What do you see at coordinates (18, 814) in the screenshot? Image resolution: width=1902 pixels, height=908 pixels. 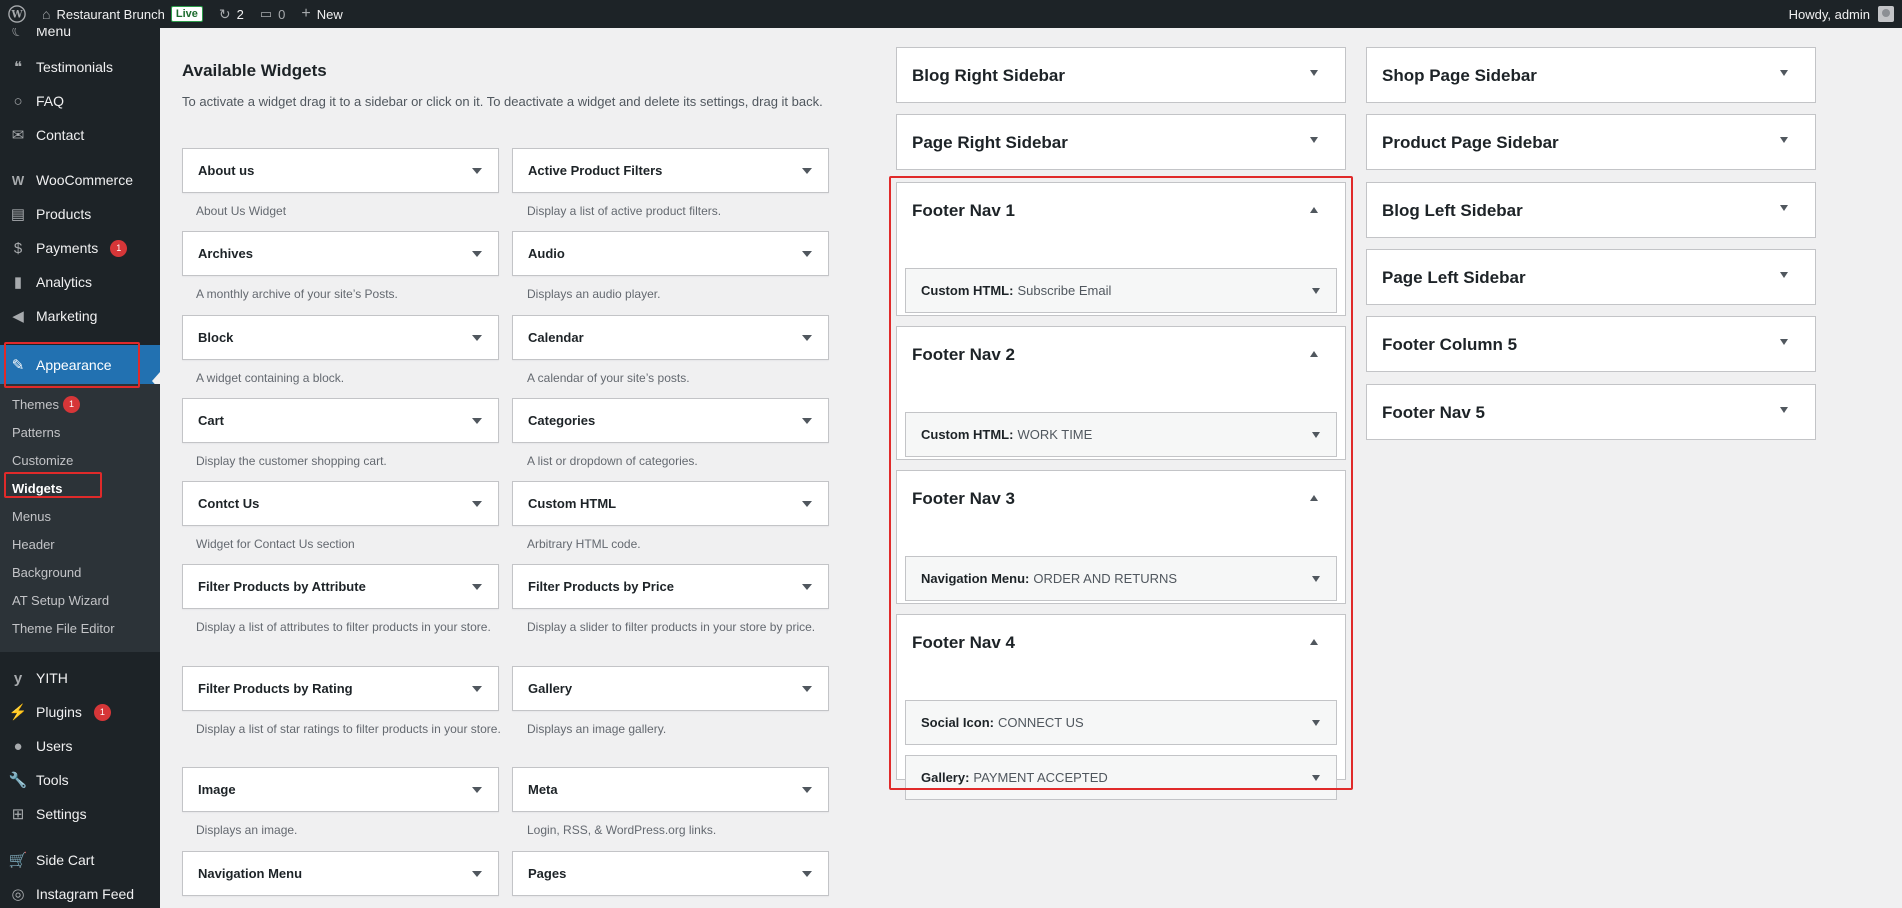 I see `settings-icon: ⊞` at bounding box center [18, 814].